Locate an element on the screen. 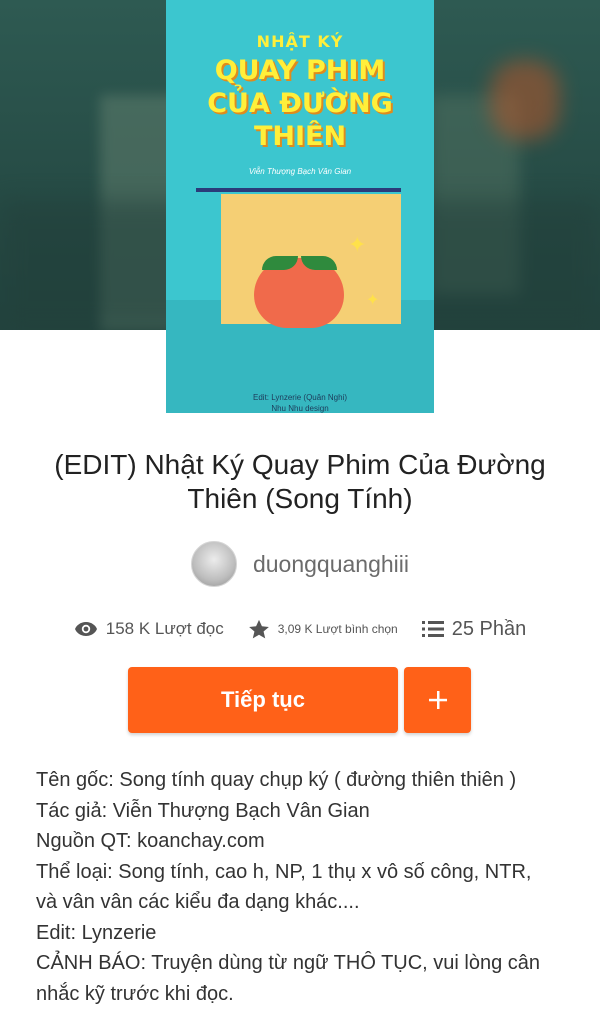 The image size is (600, 1023). list-icon is located at coordinates (432, 629).